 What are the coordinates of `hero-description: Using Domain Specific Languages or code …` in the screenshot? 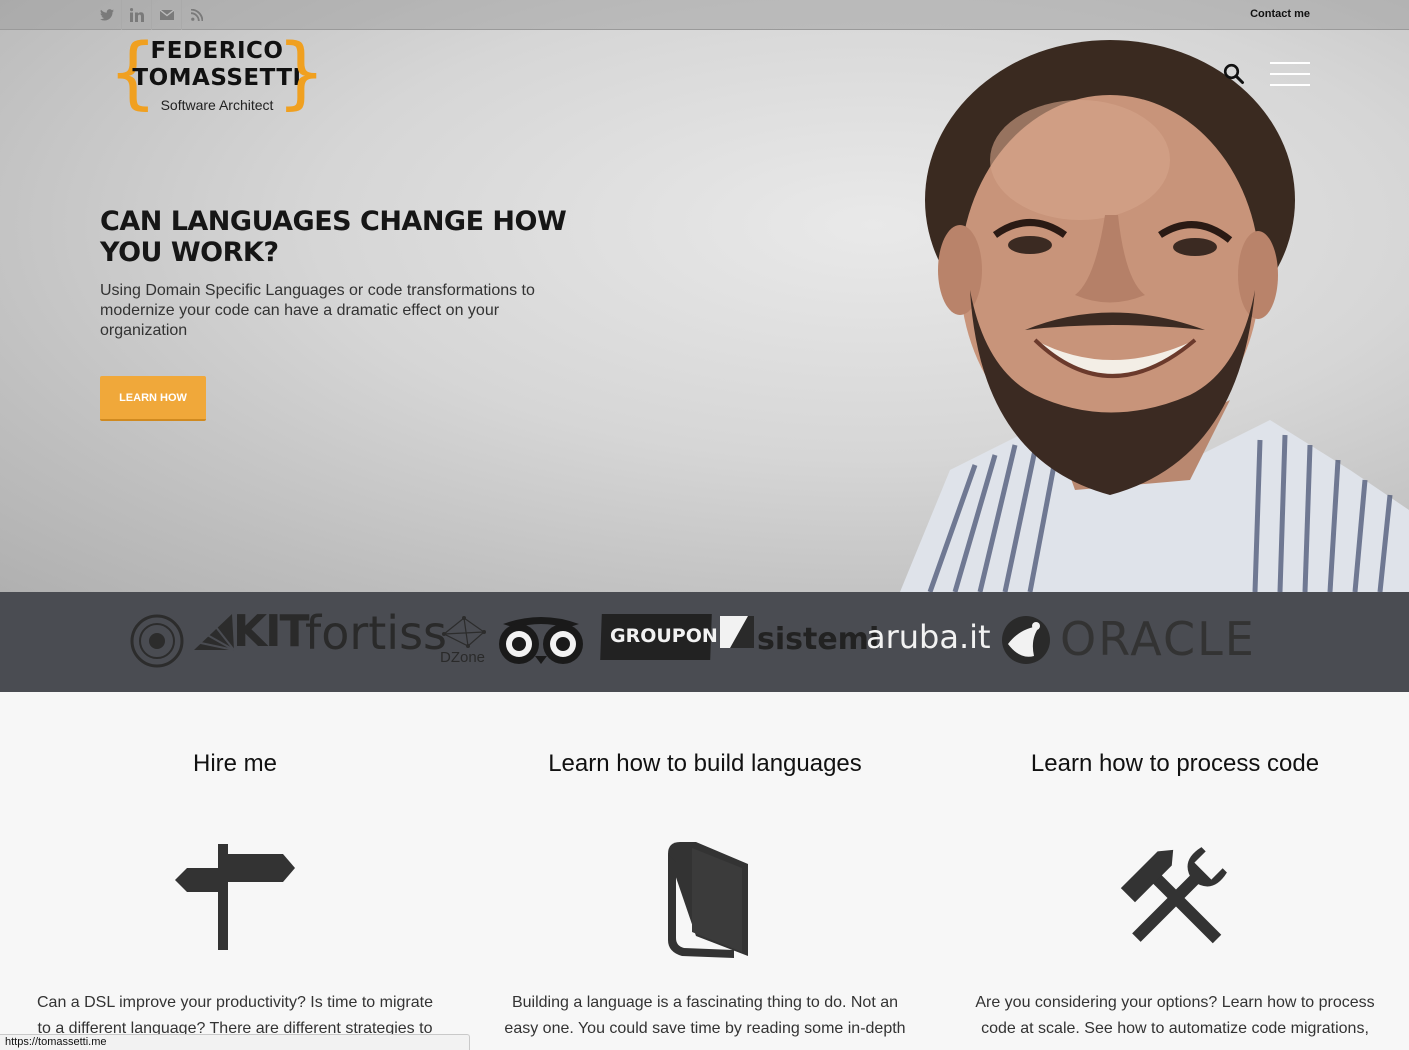 It's located at (317, 310).